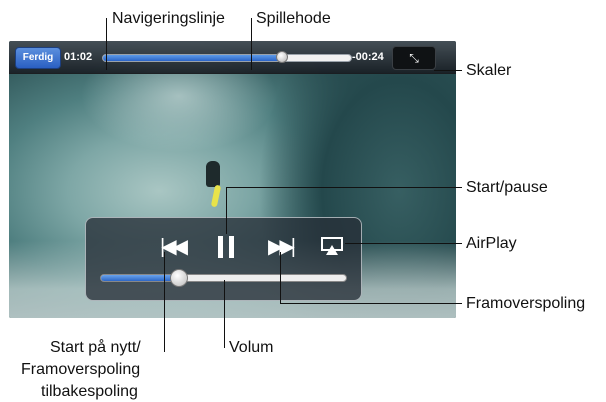 The width and height of the screenshot is (606, 402). I want to click on pause-icon-right-bar, so click(231, 247).